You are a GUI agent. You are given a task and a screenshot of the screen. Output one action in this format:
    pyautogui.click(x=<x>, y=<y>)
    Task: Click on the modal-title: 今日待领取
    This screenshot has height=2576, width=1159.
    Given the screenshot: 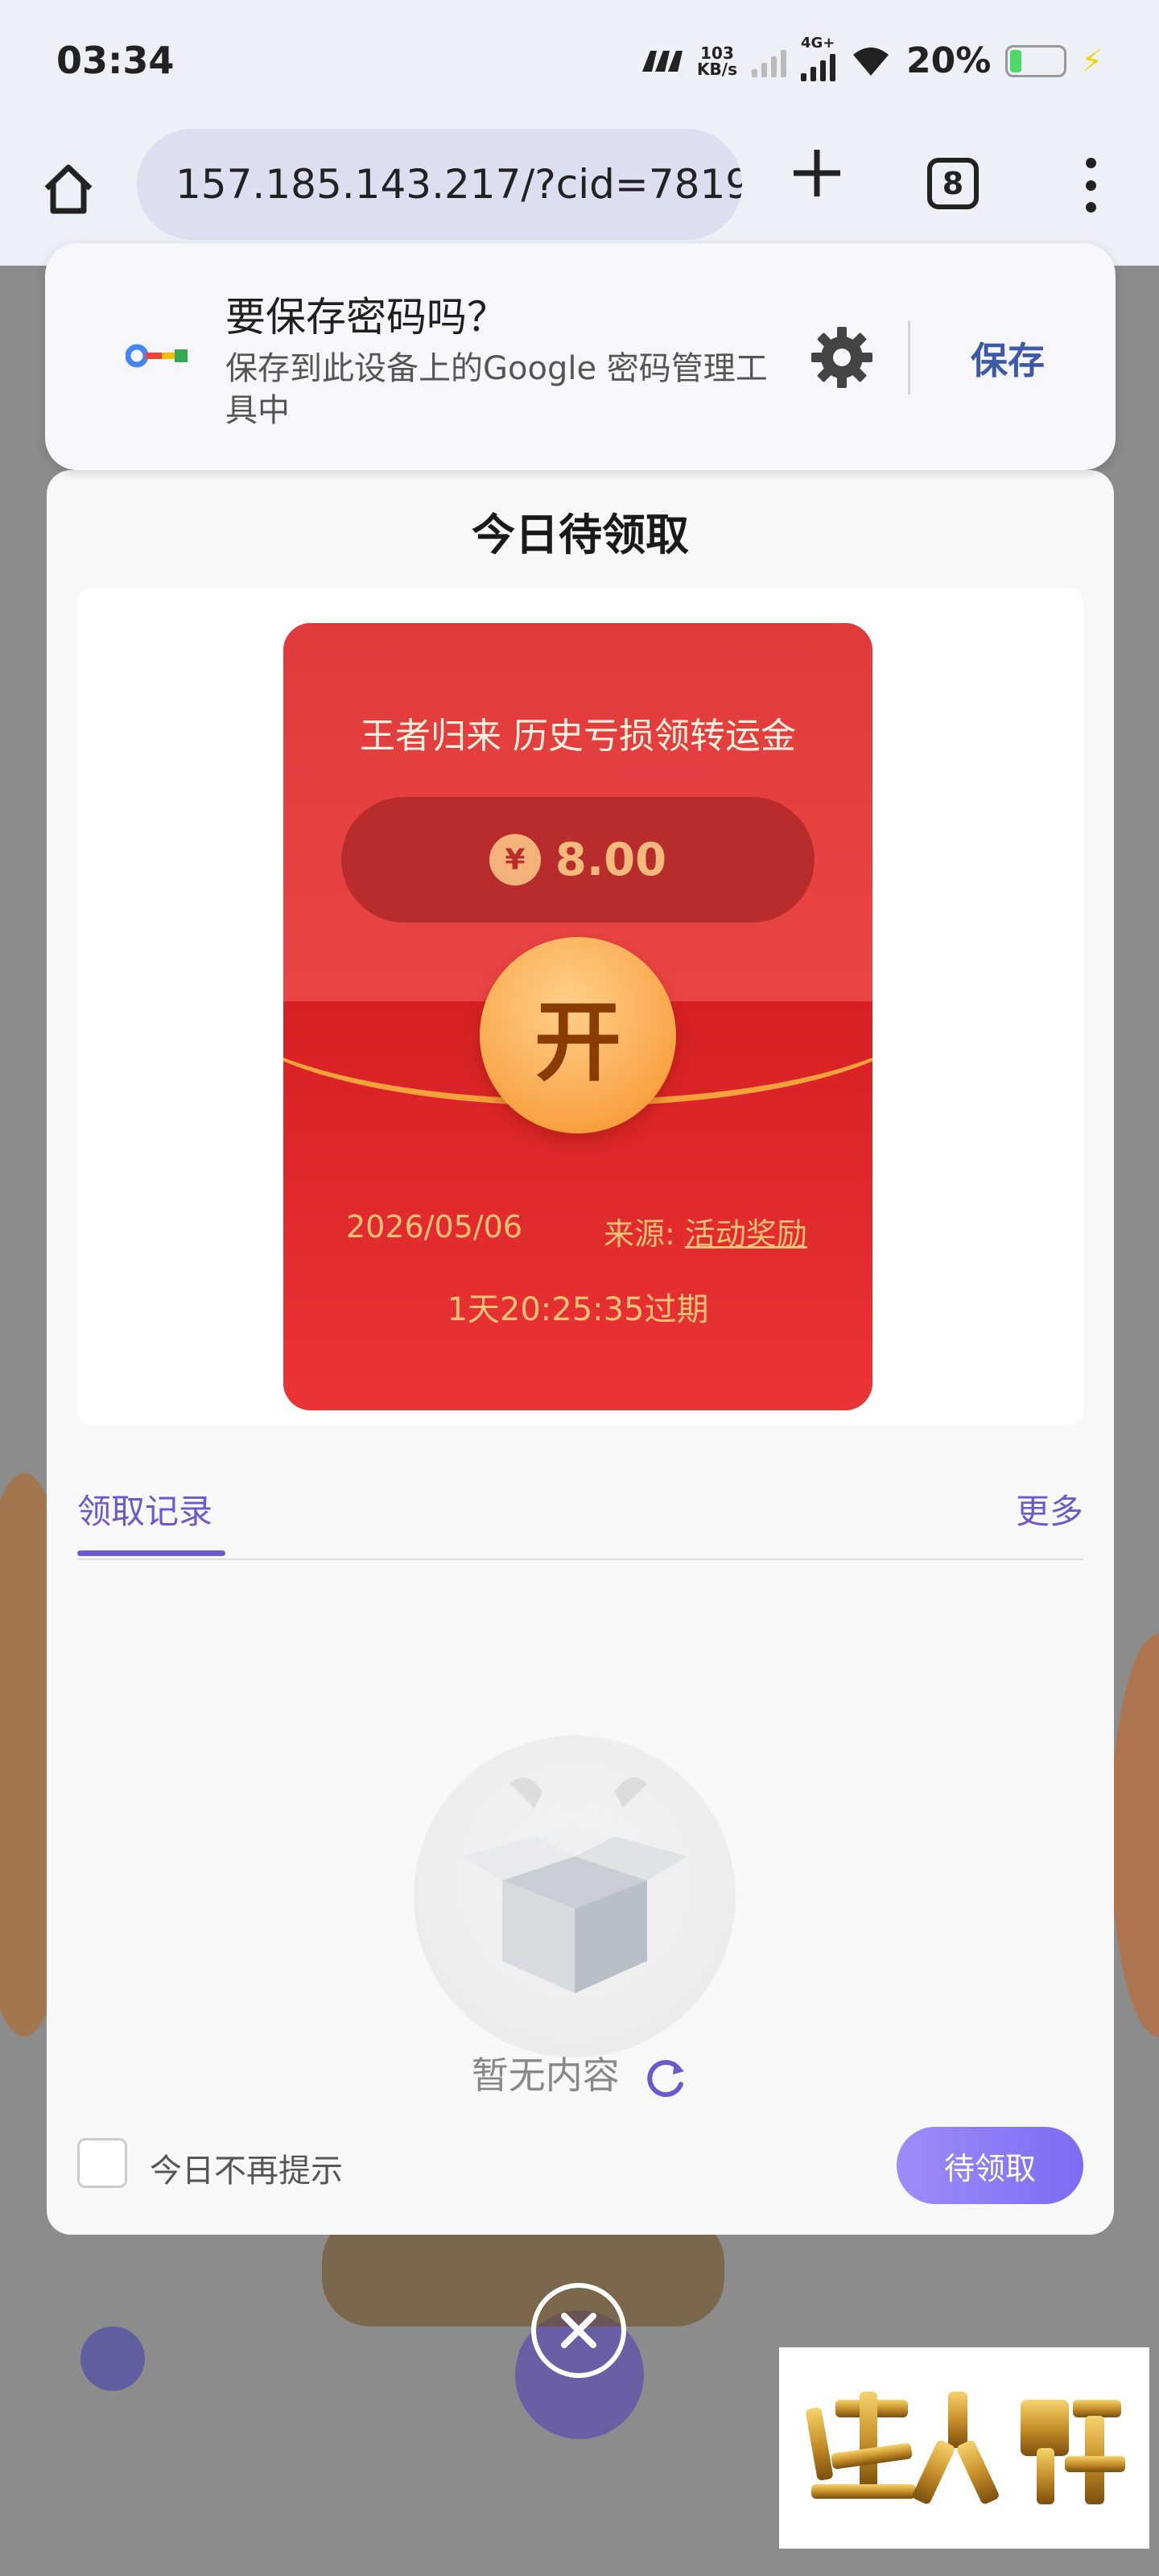 What is the action you would take?
    pyautogui.click(x=580, y=535)
    